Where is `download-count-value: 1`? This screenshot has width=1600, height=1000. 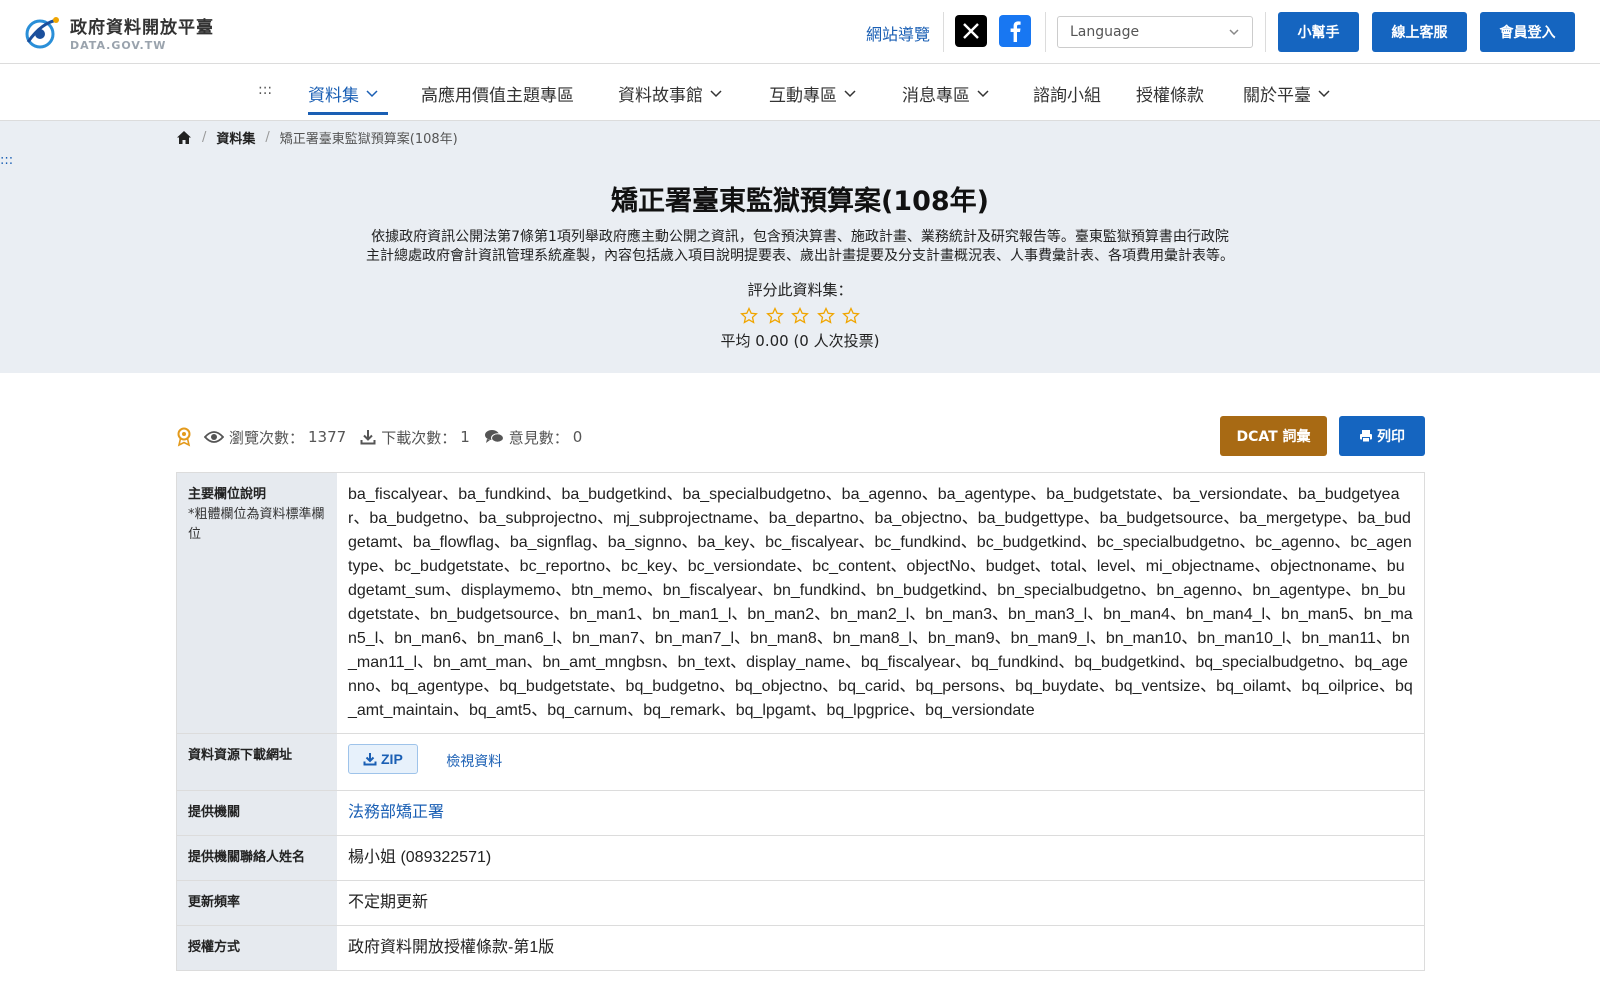 download-count-value: 1 is located at coordinates (465, 437).